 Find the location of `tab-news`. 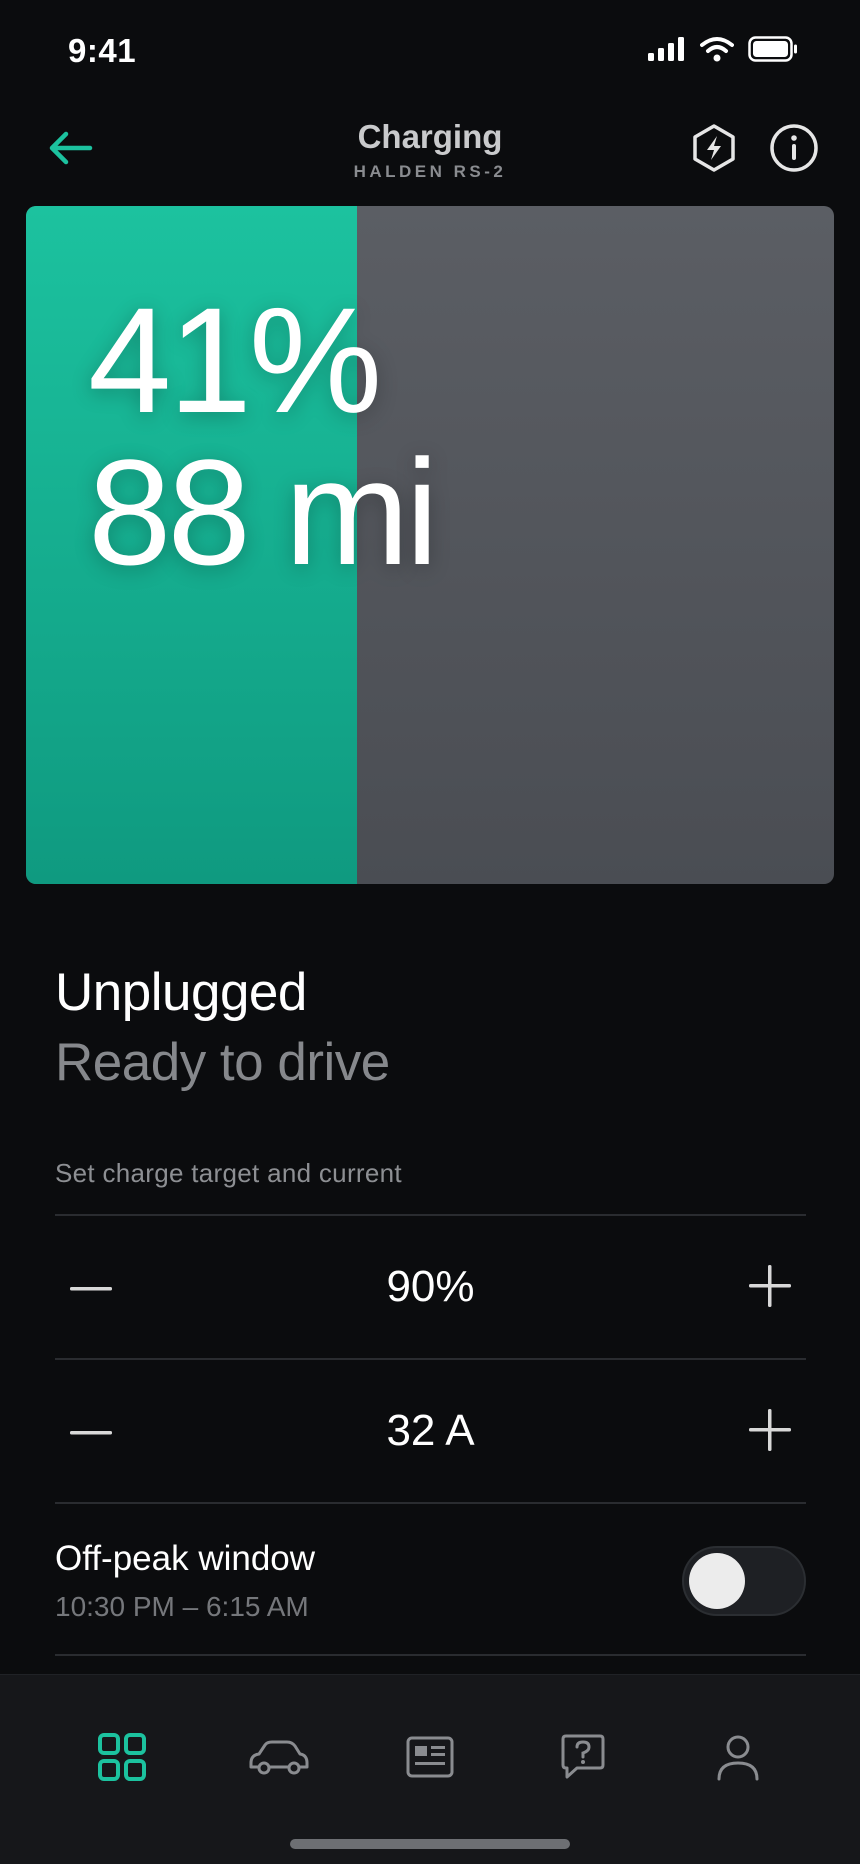

tab-news is located at coordinates (430, 1759).